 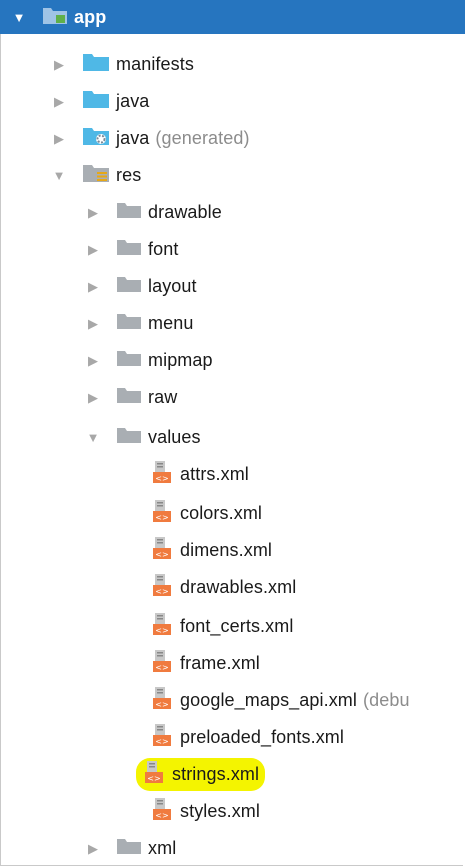 I want to click on tree-item-mipmap: ▶ mipmap, so click(x=232, y=360).